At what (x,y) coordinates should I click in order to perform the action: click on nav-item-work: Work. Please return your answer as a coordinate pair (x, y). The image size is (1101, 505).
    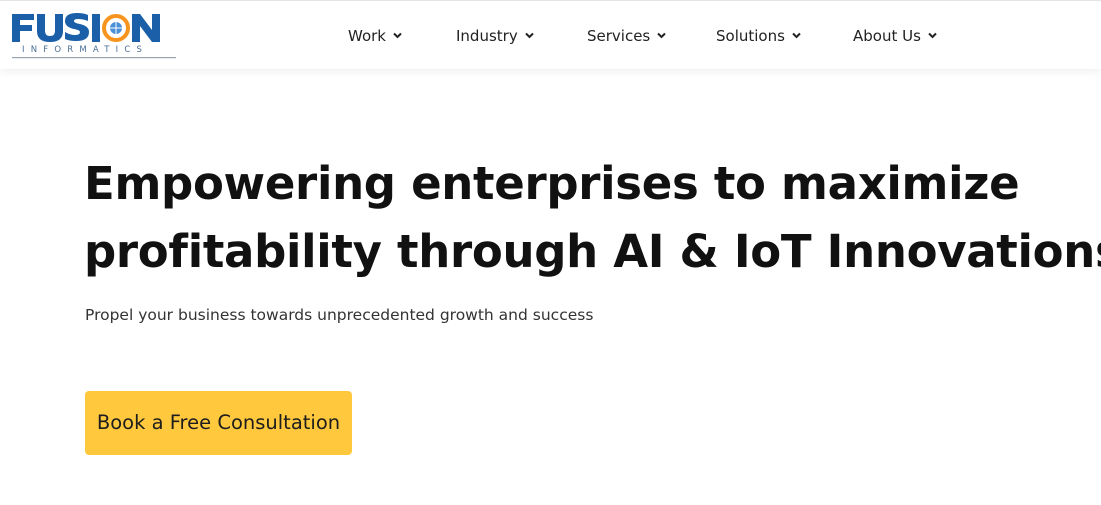
    Looking at the image, I should click on (375, 35).